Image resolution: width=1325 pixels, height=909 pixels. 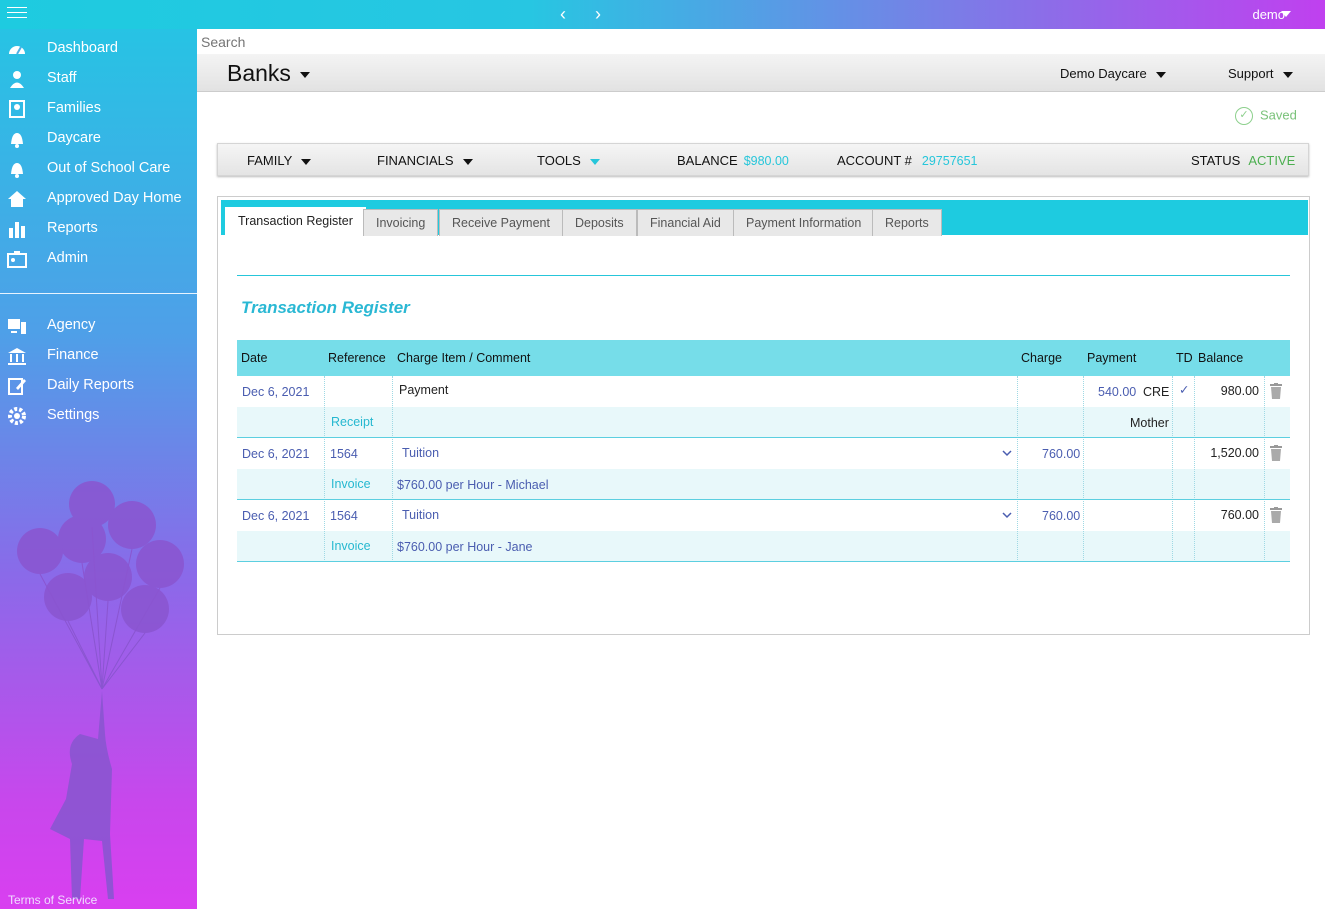 What do you see at coordinates (98, 139) in the screenshot?
I see `sidebar-item-daycare: Daycare` at bounding box center [98, 139].